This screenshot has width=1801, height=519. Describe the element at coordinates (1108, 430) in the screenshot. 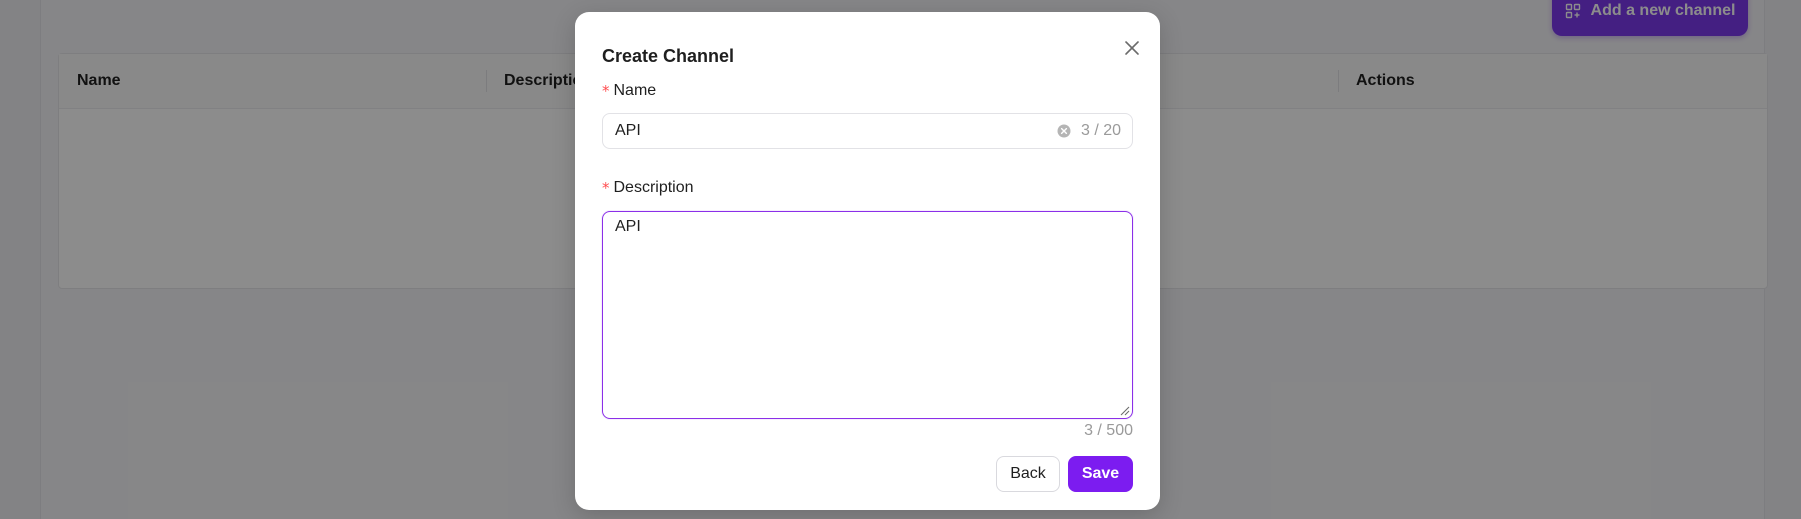

I see `description-char-count: 3 / 500` at that location.